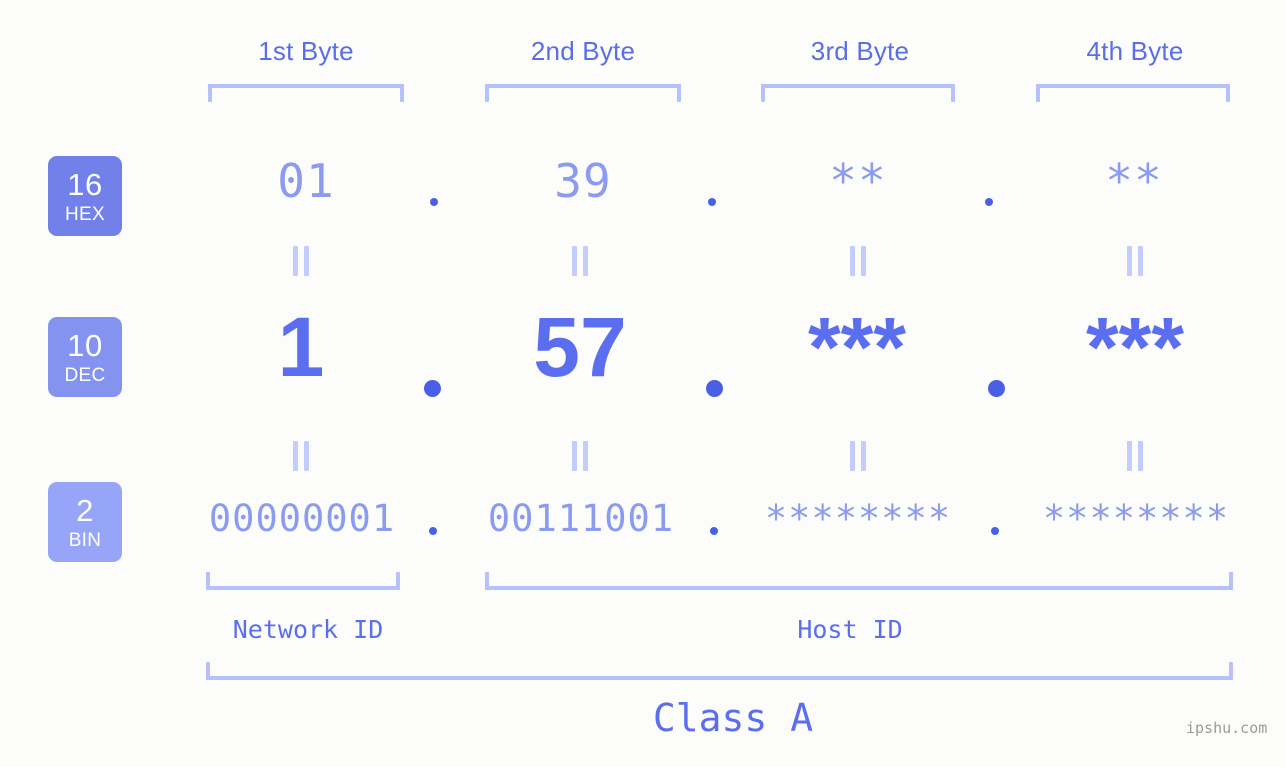 The height and width of the screenshot is (767, 1285). I want to click on host-id-bracket, so click(859, 580).